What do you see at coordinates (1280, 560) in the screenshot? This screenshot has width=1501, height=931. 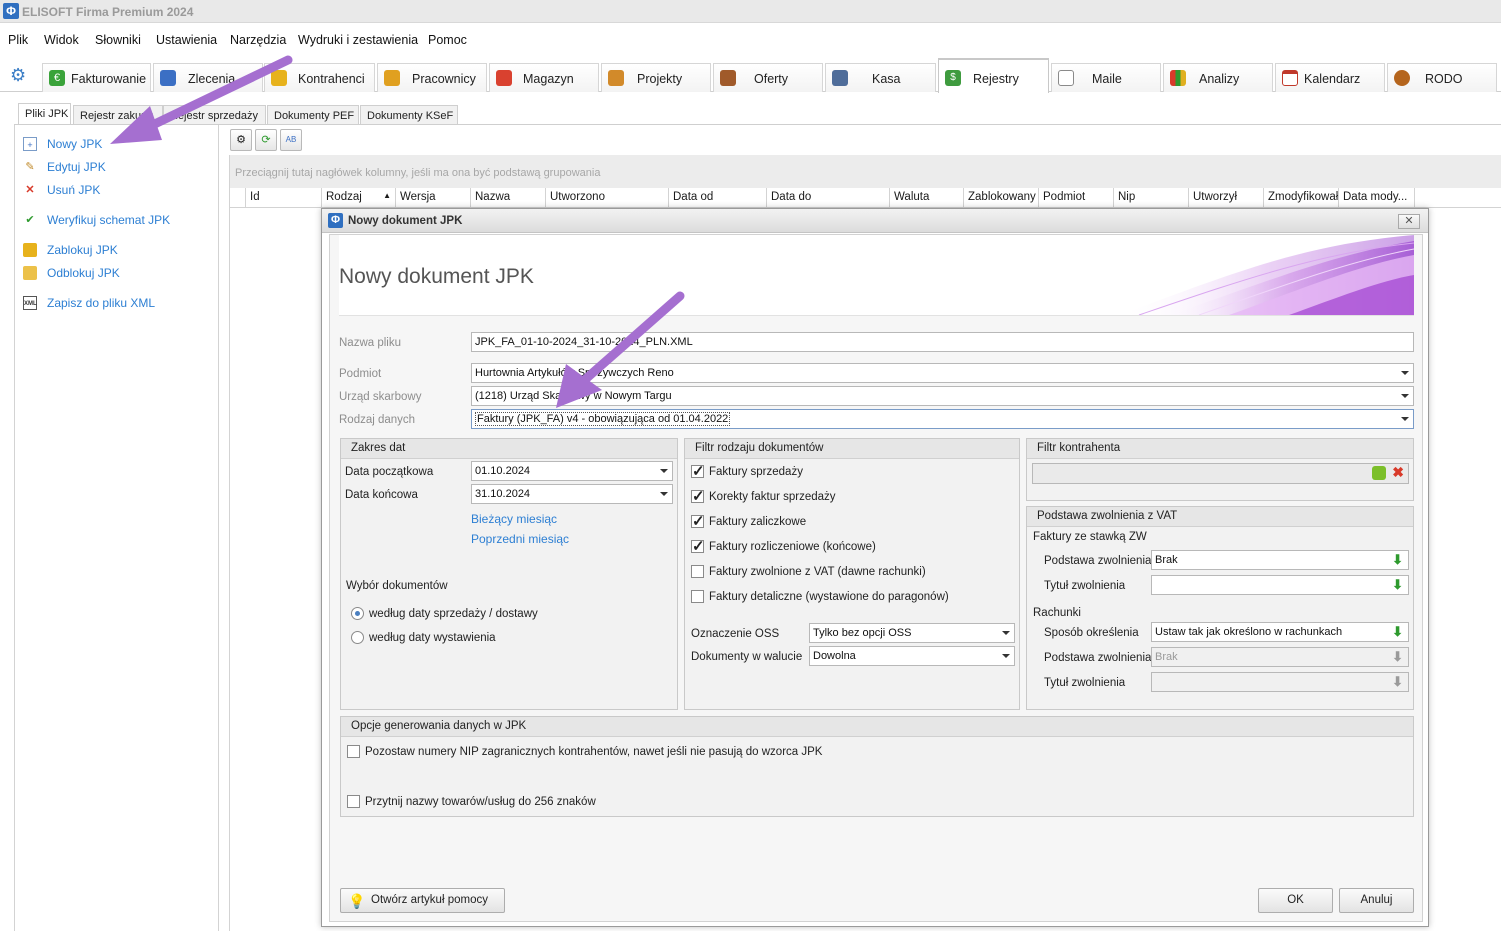 I see `podstawa-zwolnienia-picker: Brak ⬇` at bounding box center [1280, 560].